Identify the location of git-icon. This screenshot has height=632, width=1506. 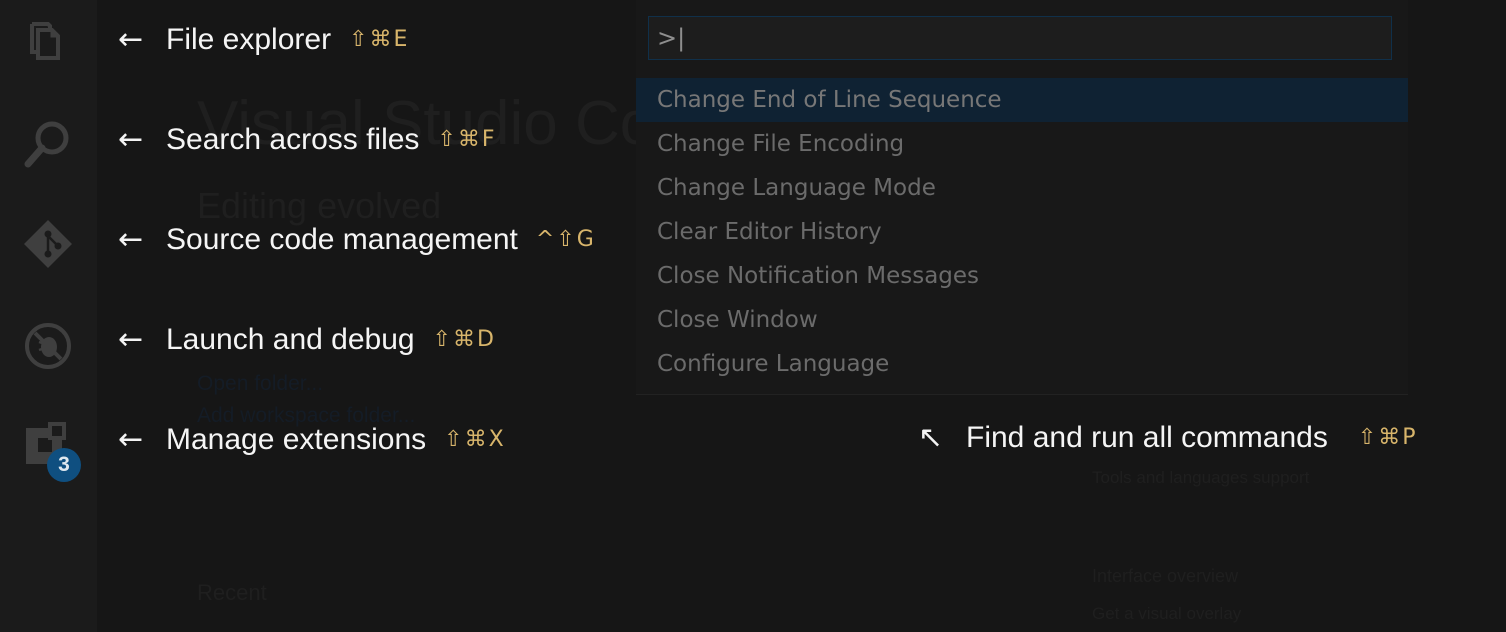
(48, 244).